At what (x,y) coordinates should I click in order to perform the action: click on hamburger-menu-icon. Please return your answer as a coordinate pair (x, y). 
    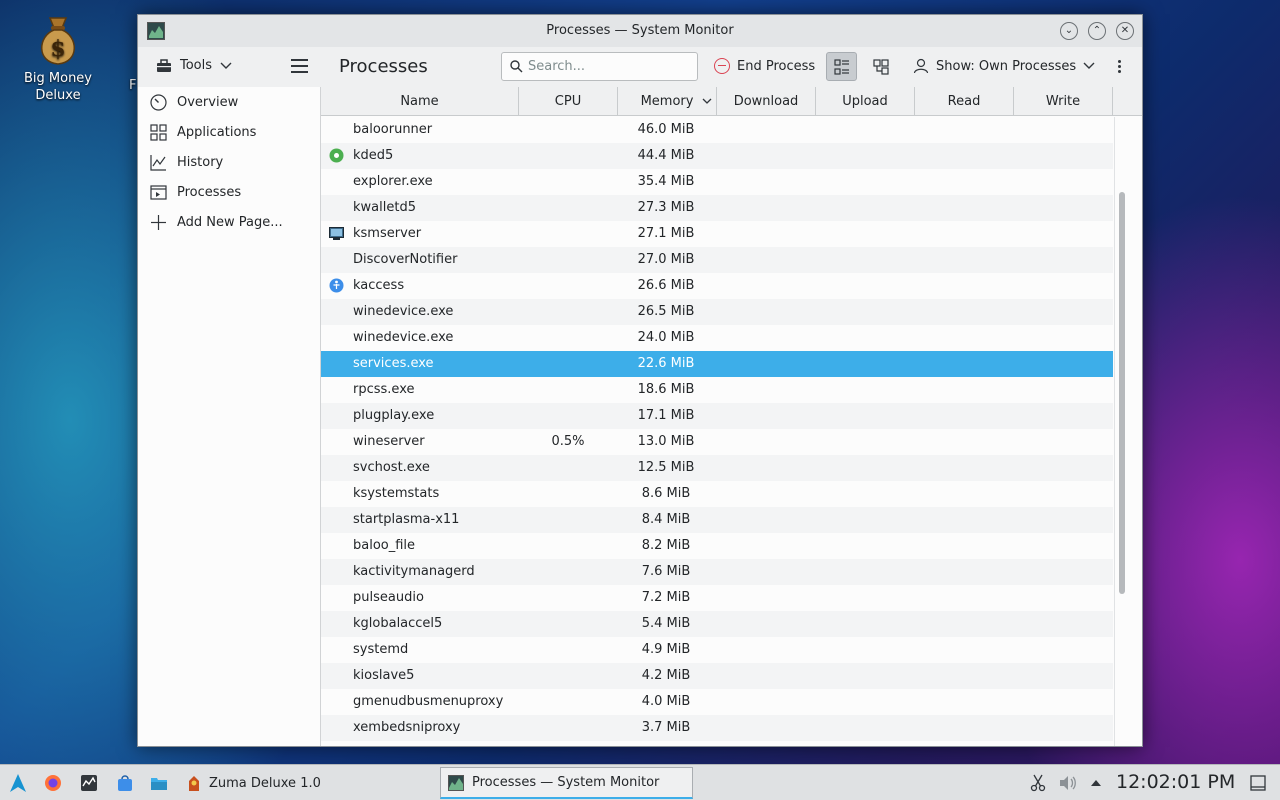
    Looking at the image, I should click on (299, 66).